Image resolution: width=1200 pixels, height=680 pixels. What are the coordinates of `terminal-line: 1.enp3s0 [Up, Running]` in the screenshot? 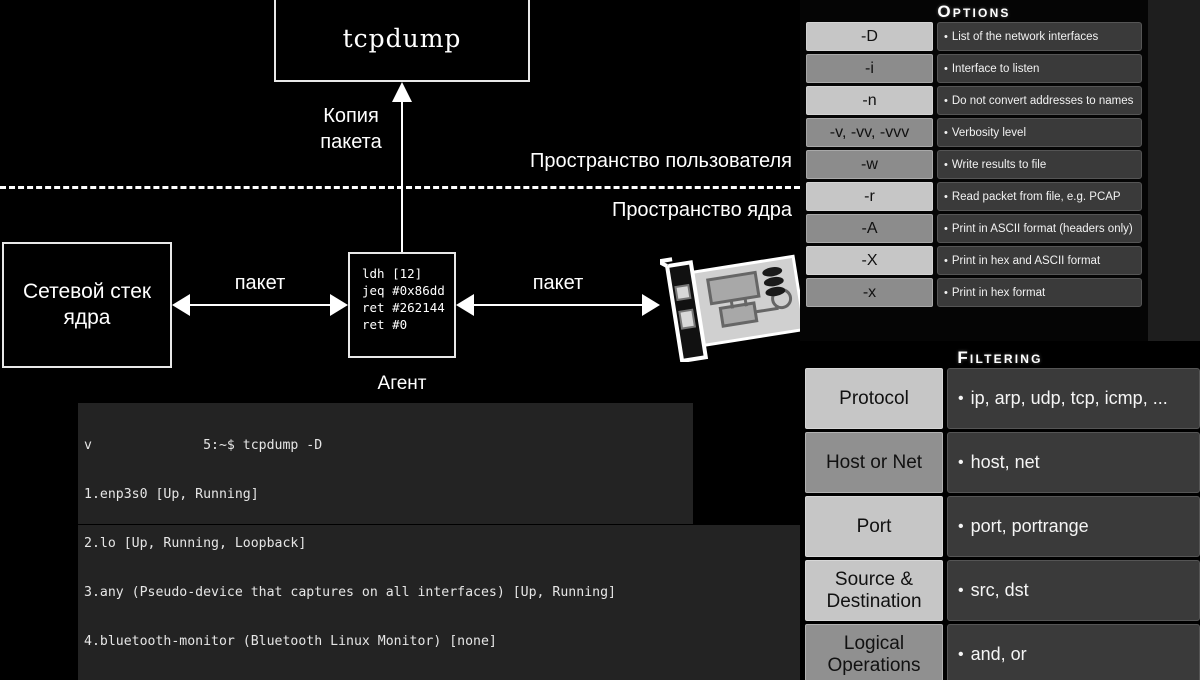 It's located at (171, 494).